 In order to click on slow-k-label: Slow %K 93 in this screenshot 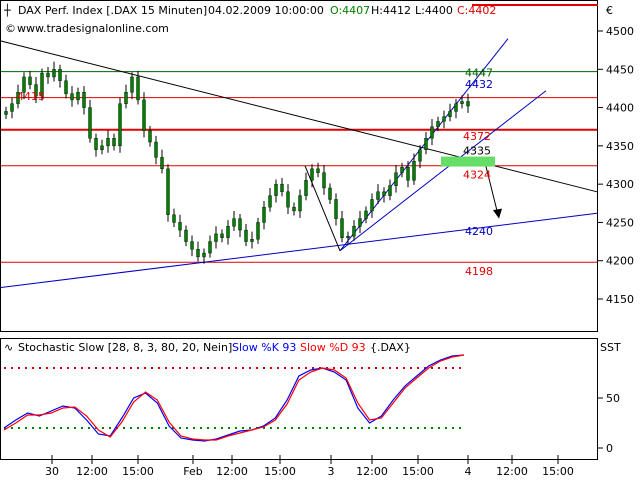, I will do `click(264, 347)`.